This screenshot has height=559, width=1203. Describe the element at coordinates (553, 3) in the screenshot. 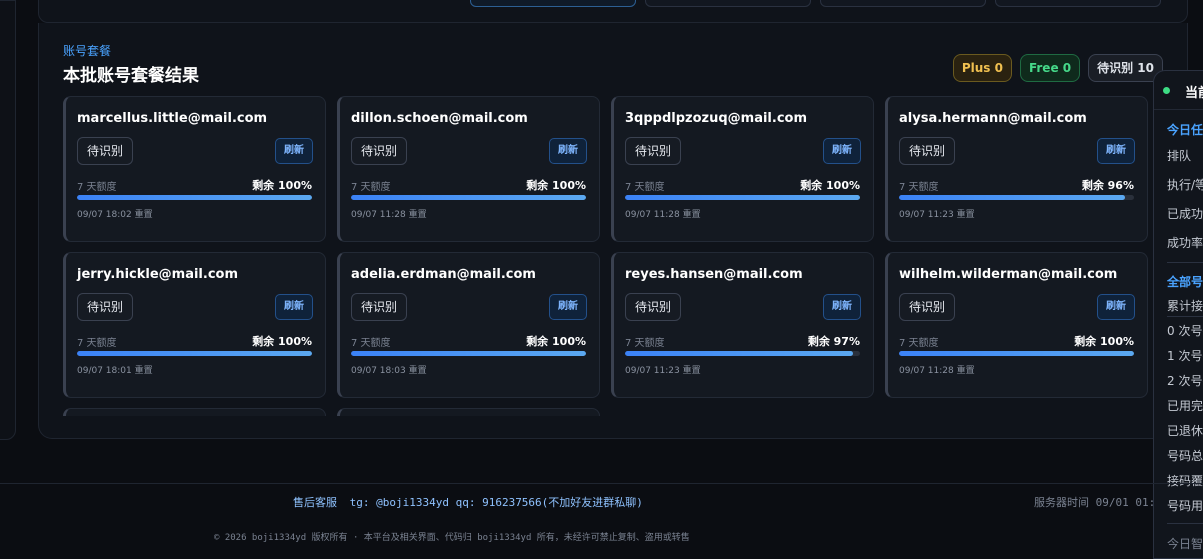

I see `toolbar-button-primary` at that location.